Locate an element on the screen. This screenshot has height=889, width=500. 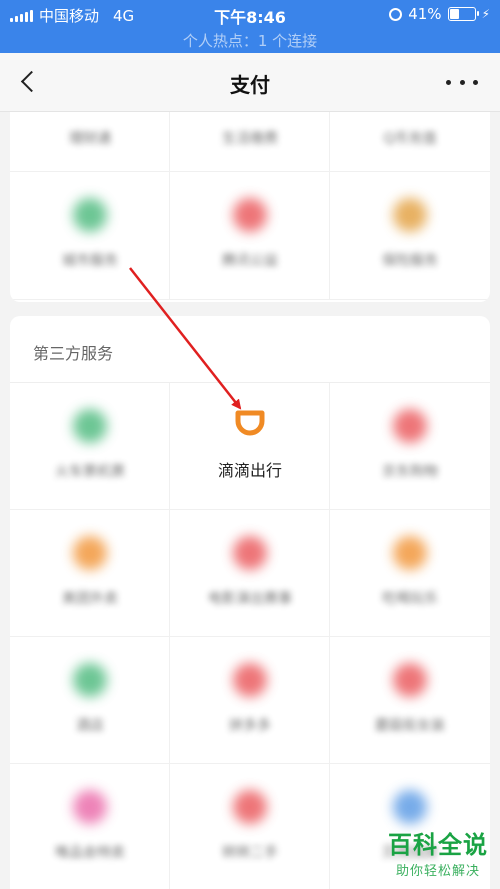
service-item: 转转二手 is located at coordinates (250, 826).